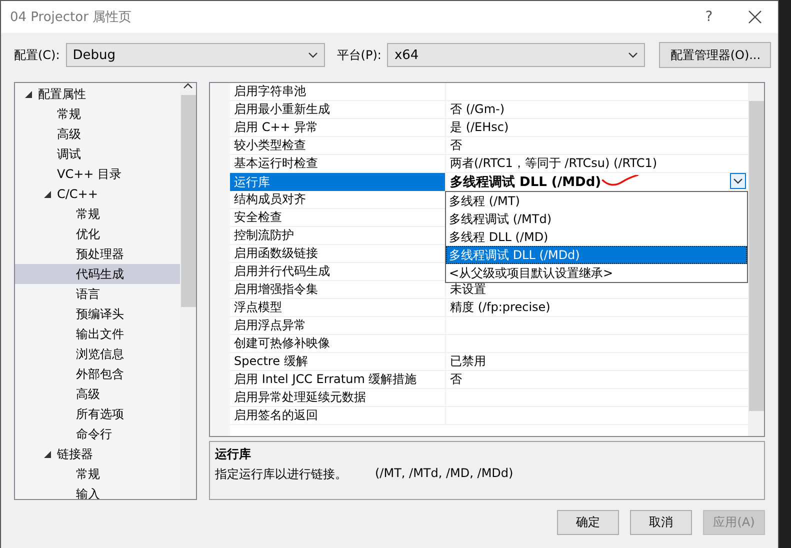 This screenshot has height=548, width=791. I want to click on chevron-up-icon, so click(188, 86).